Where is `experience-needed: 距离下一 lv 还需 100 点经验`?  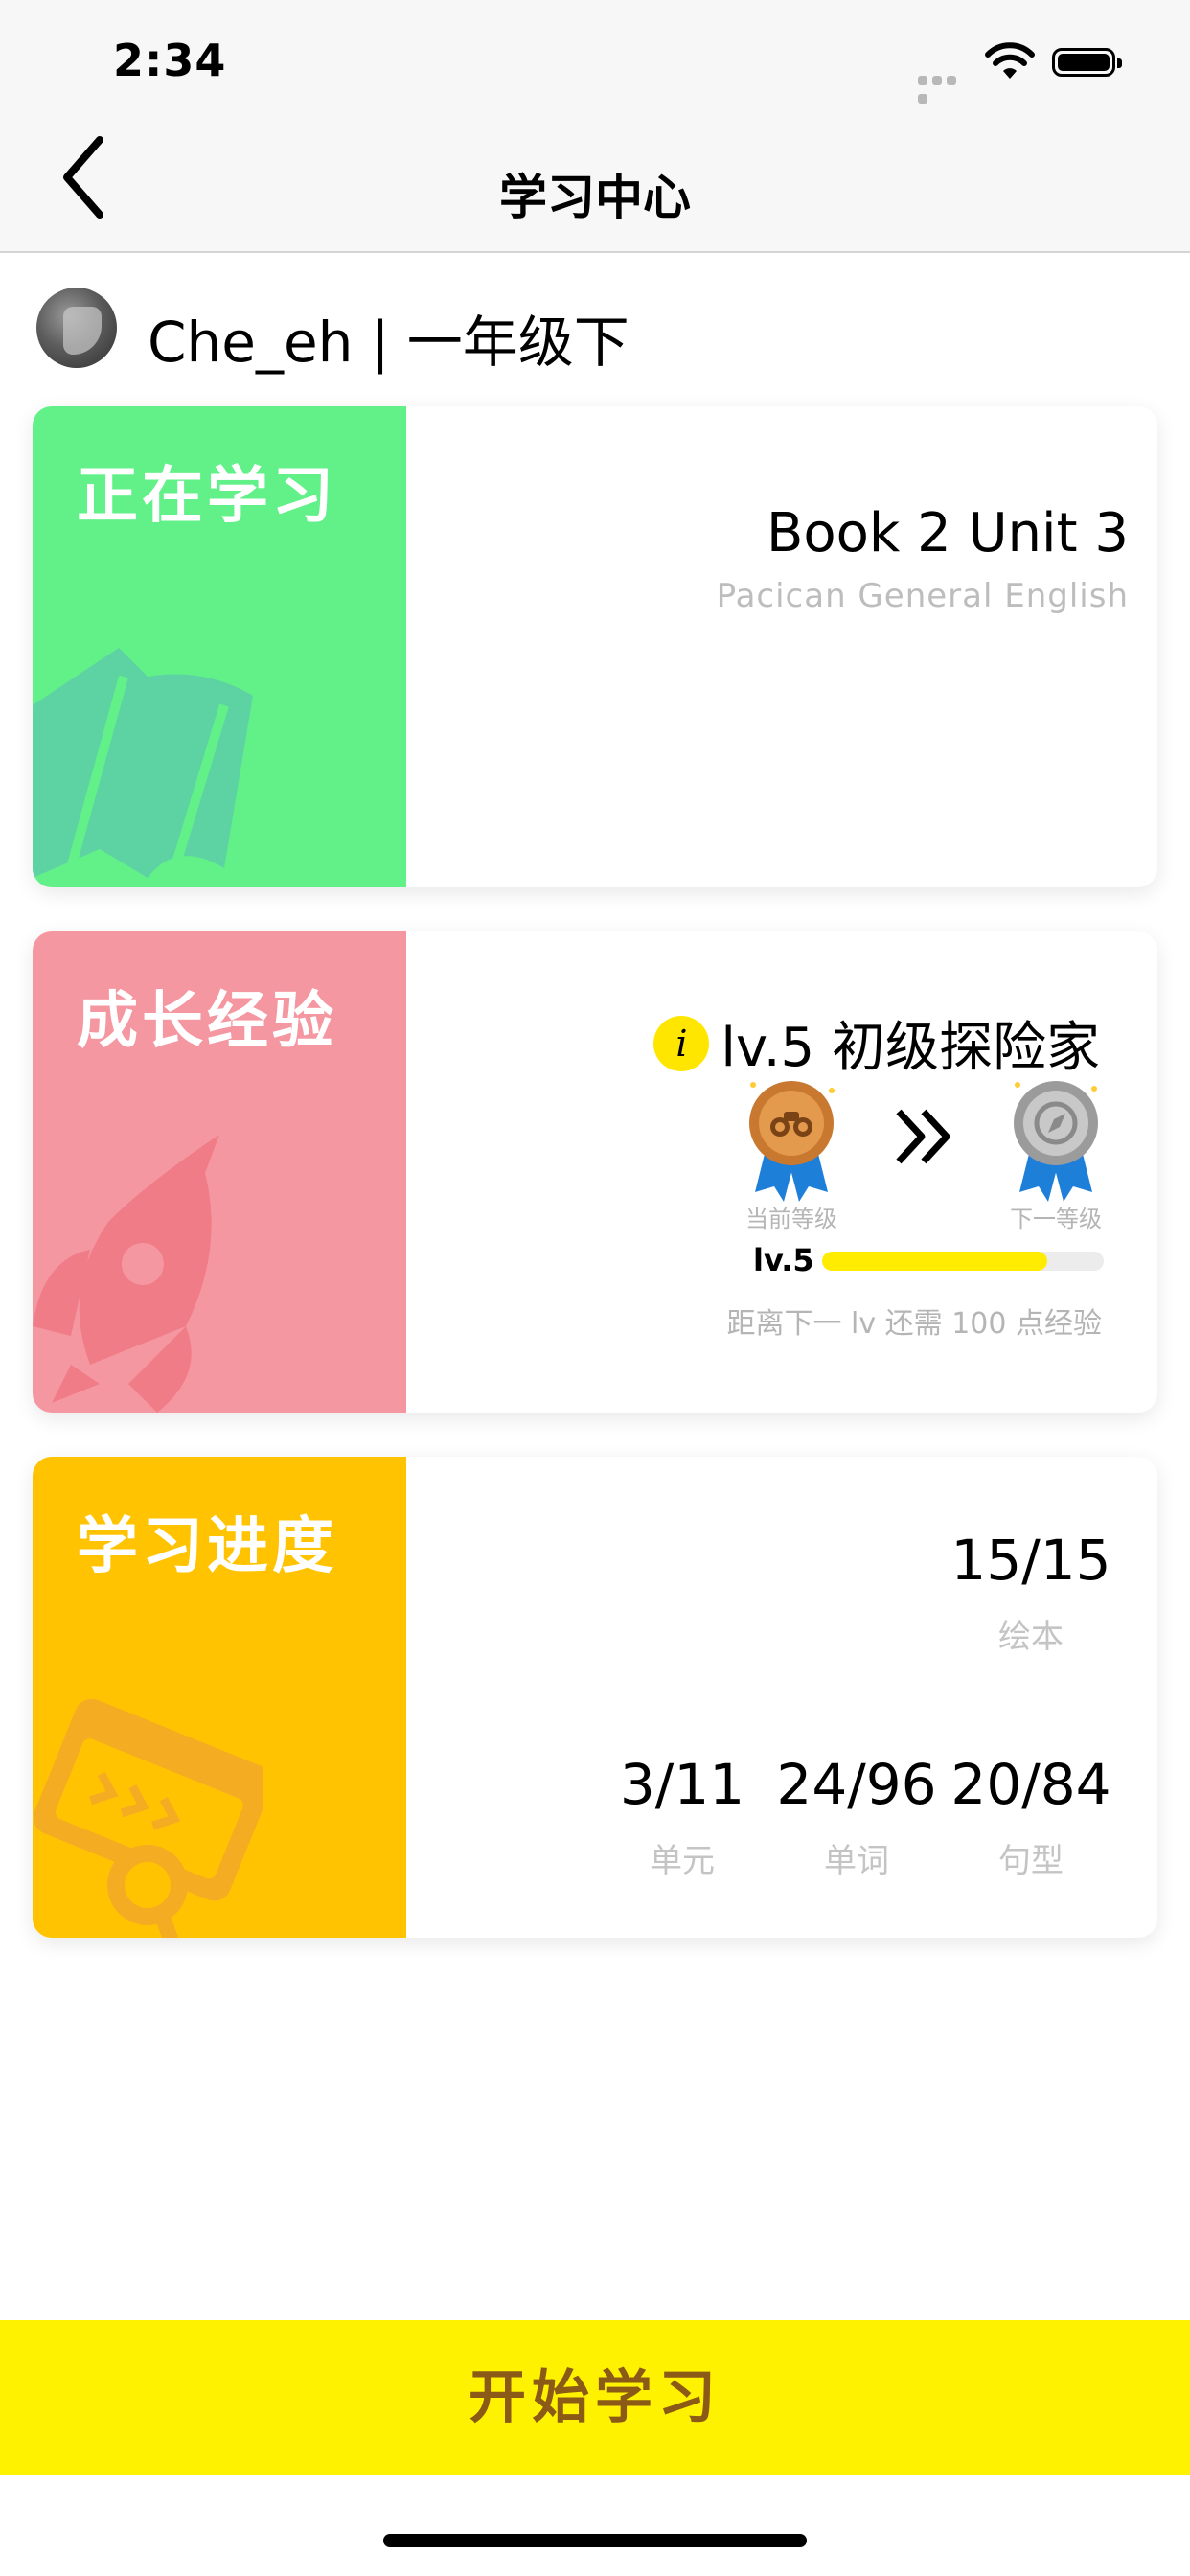 experience-needed: 距离下一 lv 还需 100 点经验 is located at coordinates (915, 1324).